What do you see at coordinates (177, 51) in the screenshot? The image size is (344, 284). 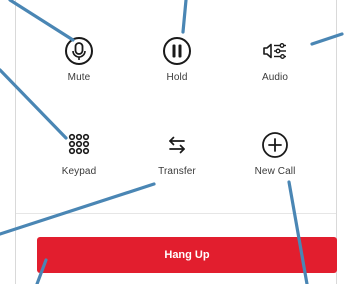 I see `pause-circle-icon` at bounding box center [177, 51].